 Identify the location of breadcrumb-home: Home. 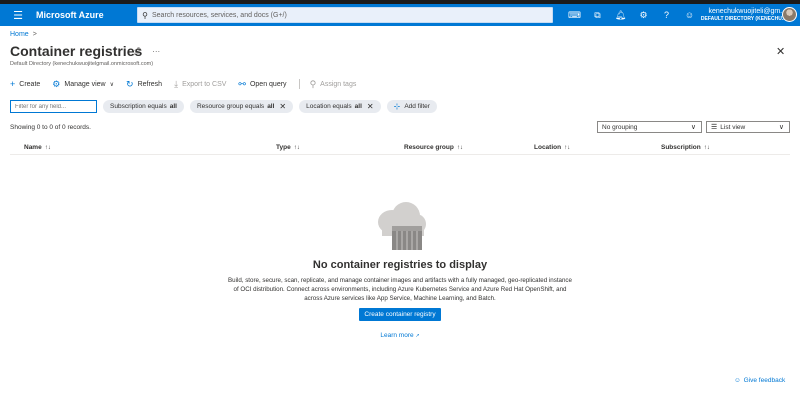
(19, 34).